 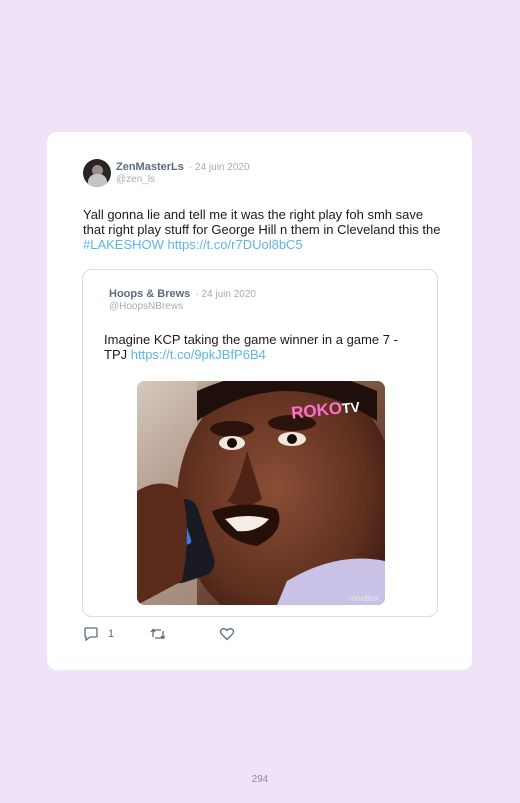 What do you see at coordinates (198, 354) in the screenshot?
I see `quoted-tweet-link: https://t.co/9pkJBfP6B4` at bounding box center [198, 354].